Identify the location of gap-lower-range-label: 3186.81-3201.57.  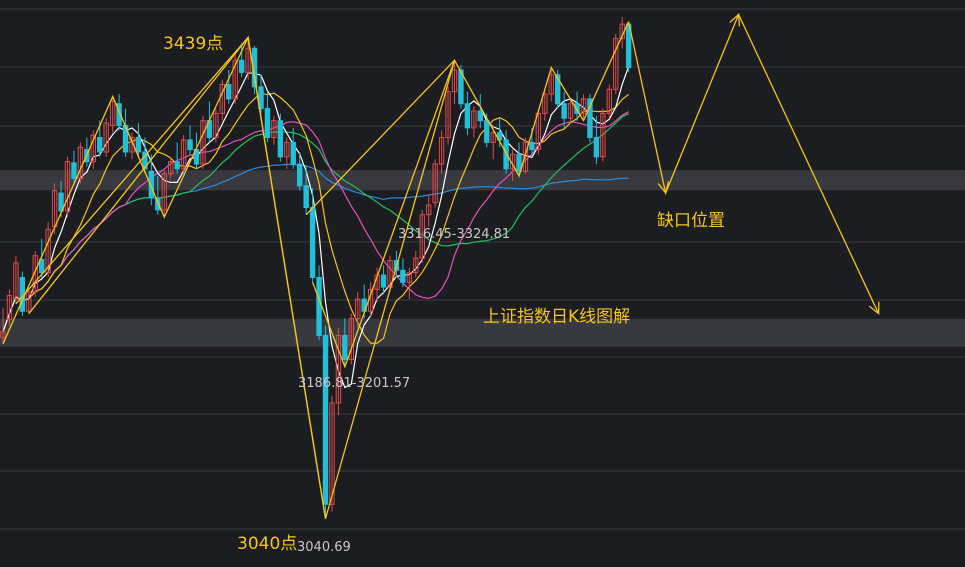
(354, 383).